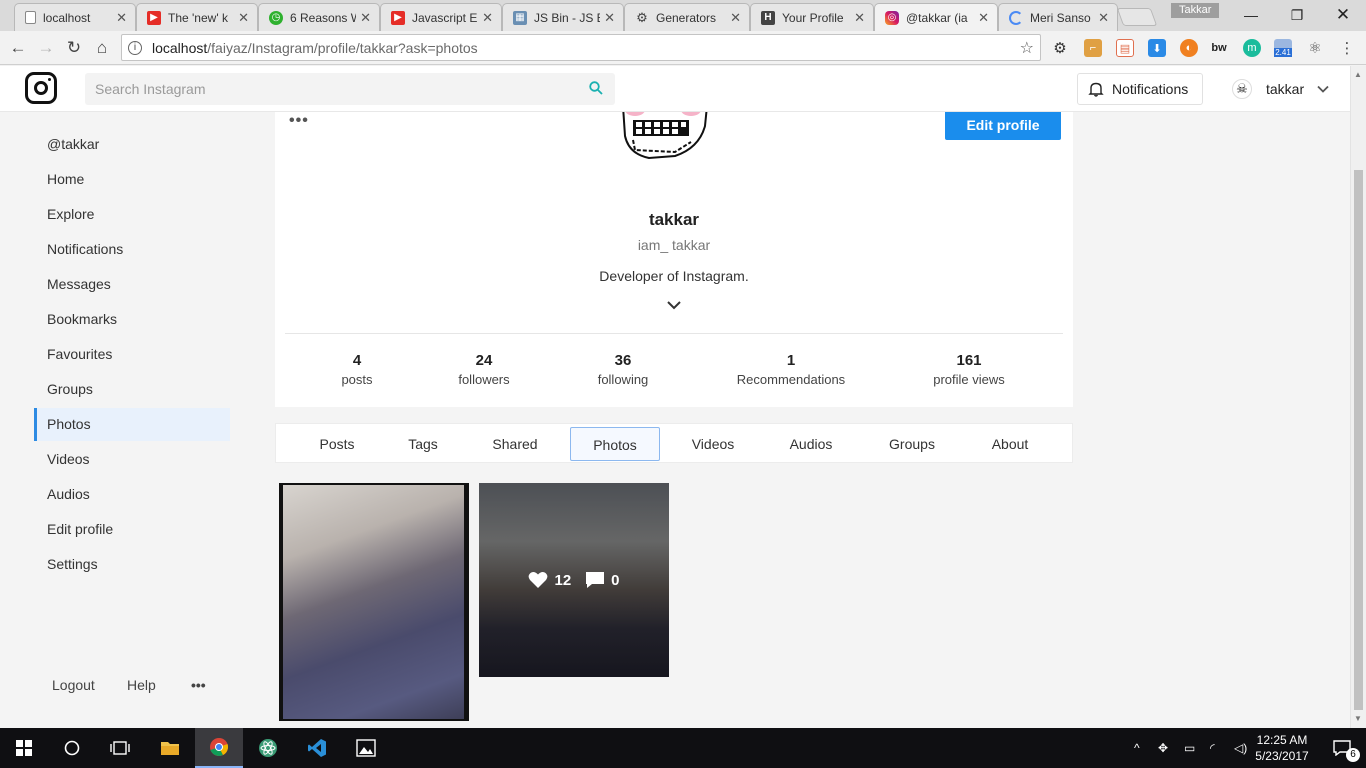  Describe the element at coordinates (74, 48) in the screenshot. I see `reload-icon: ↻` at that location.